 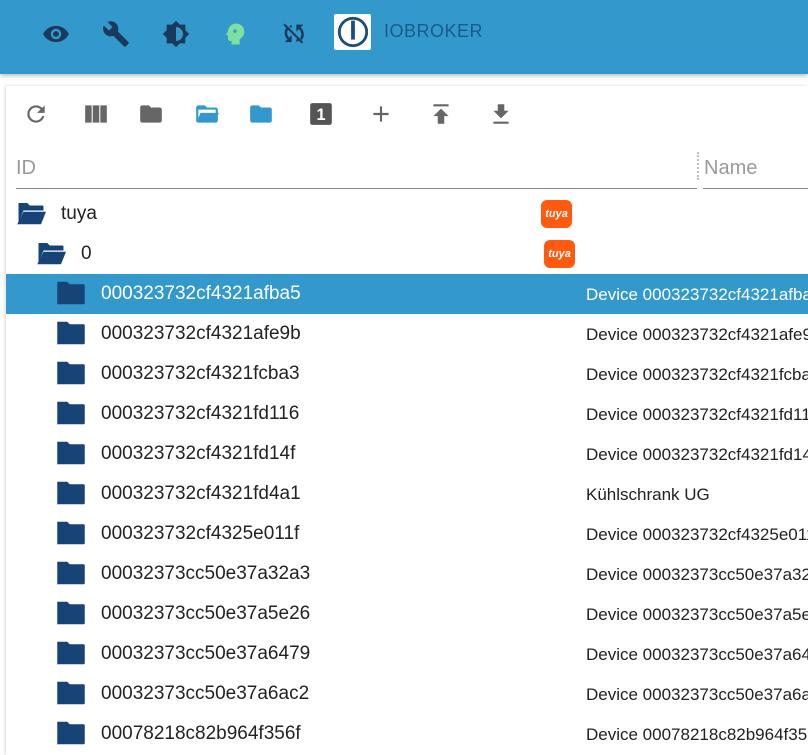 I want to click on tree-row-id: 000323732cf4321fd14f, so click(x=198, y=453).